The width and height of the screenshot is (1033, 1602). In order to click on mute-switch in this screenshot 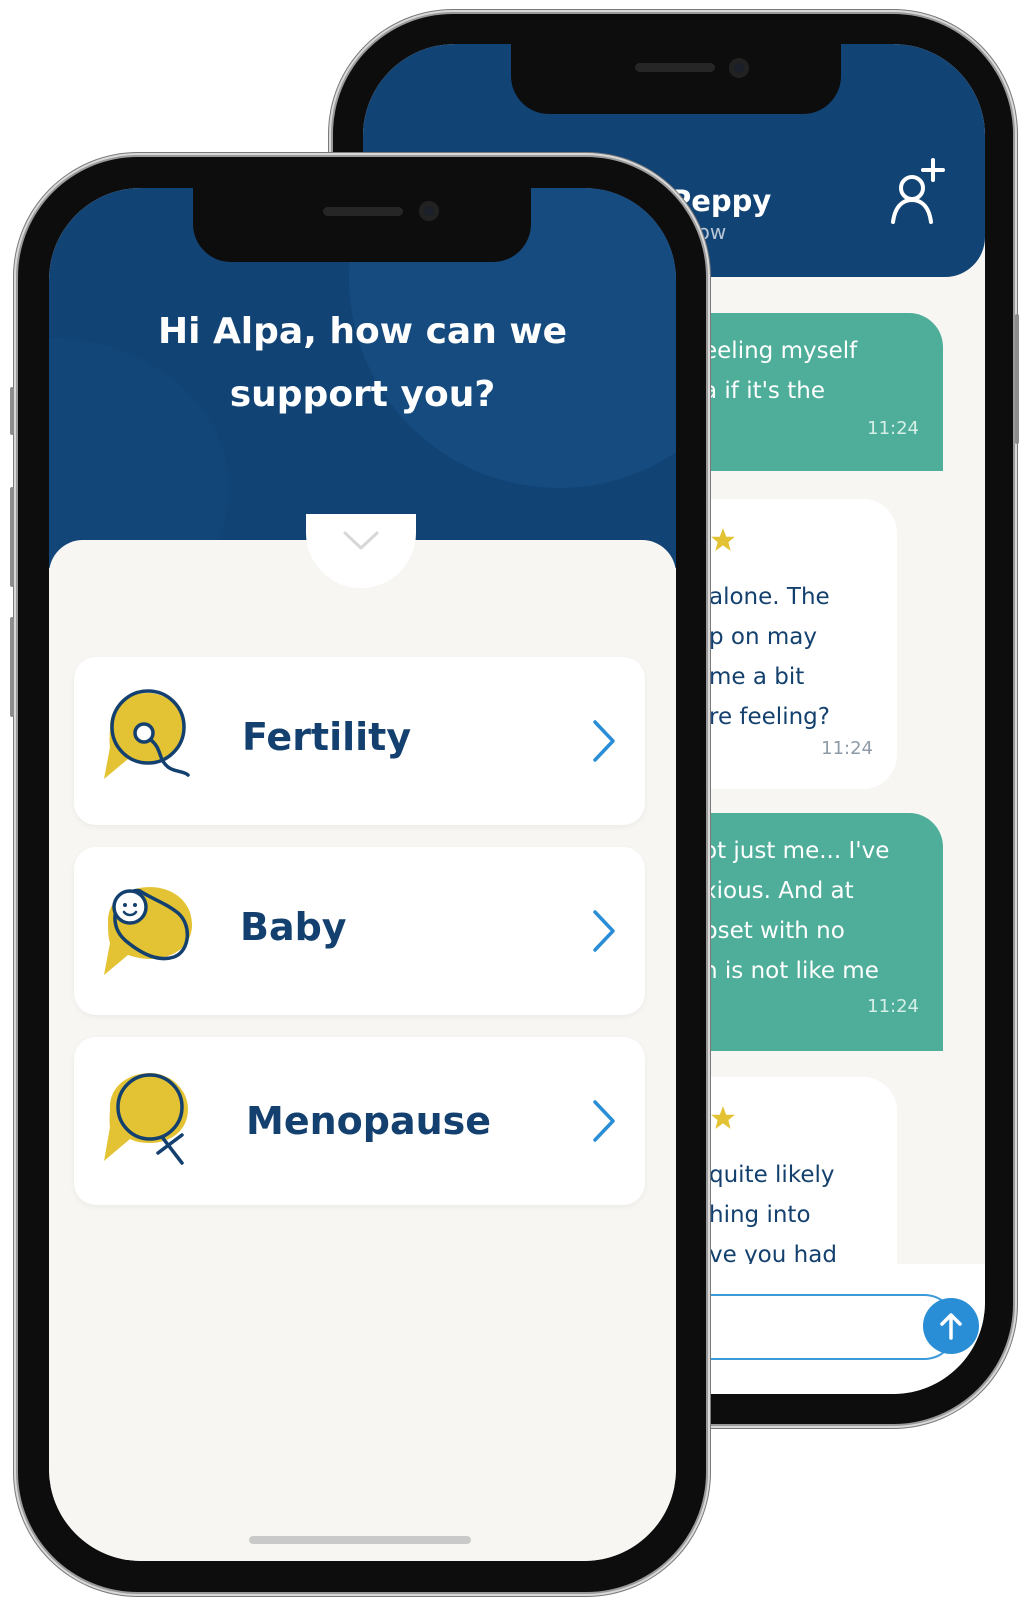, I will do `click(12, 411)`.